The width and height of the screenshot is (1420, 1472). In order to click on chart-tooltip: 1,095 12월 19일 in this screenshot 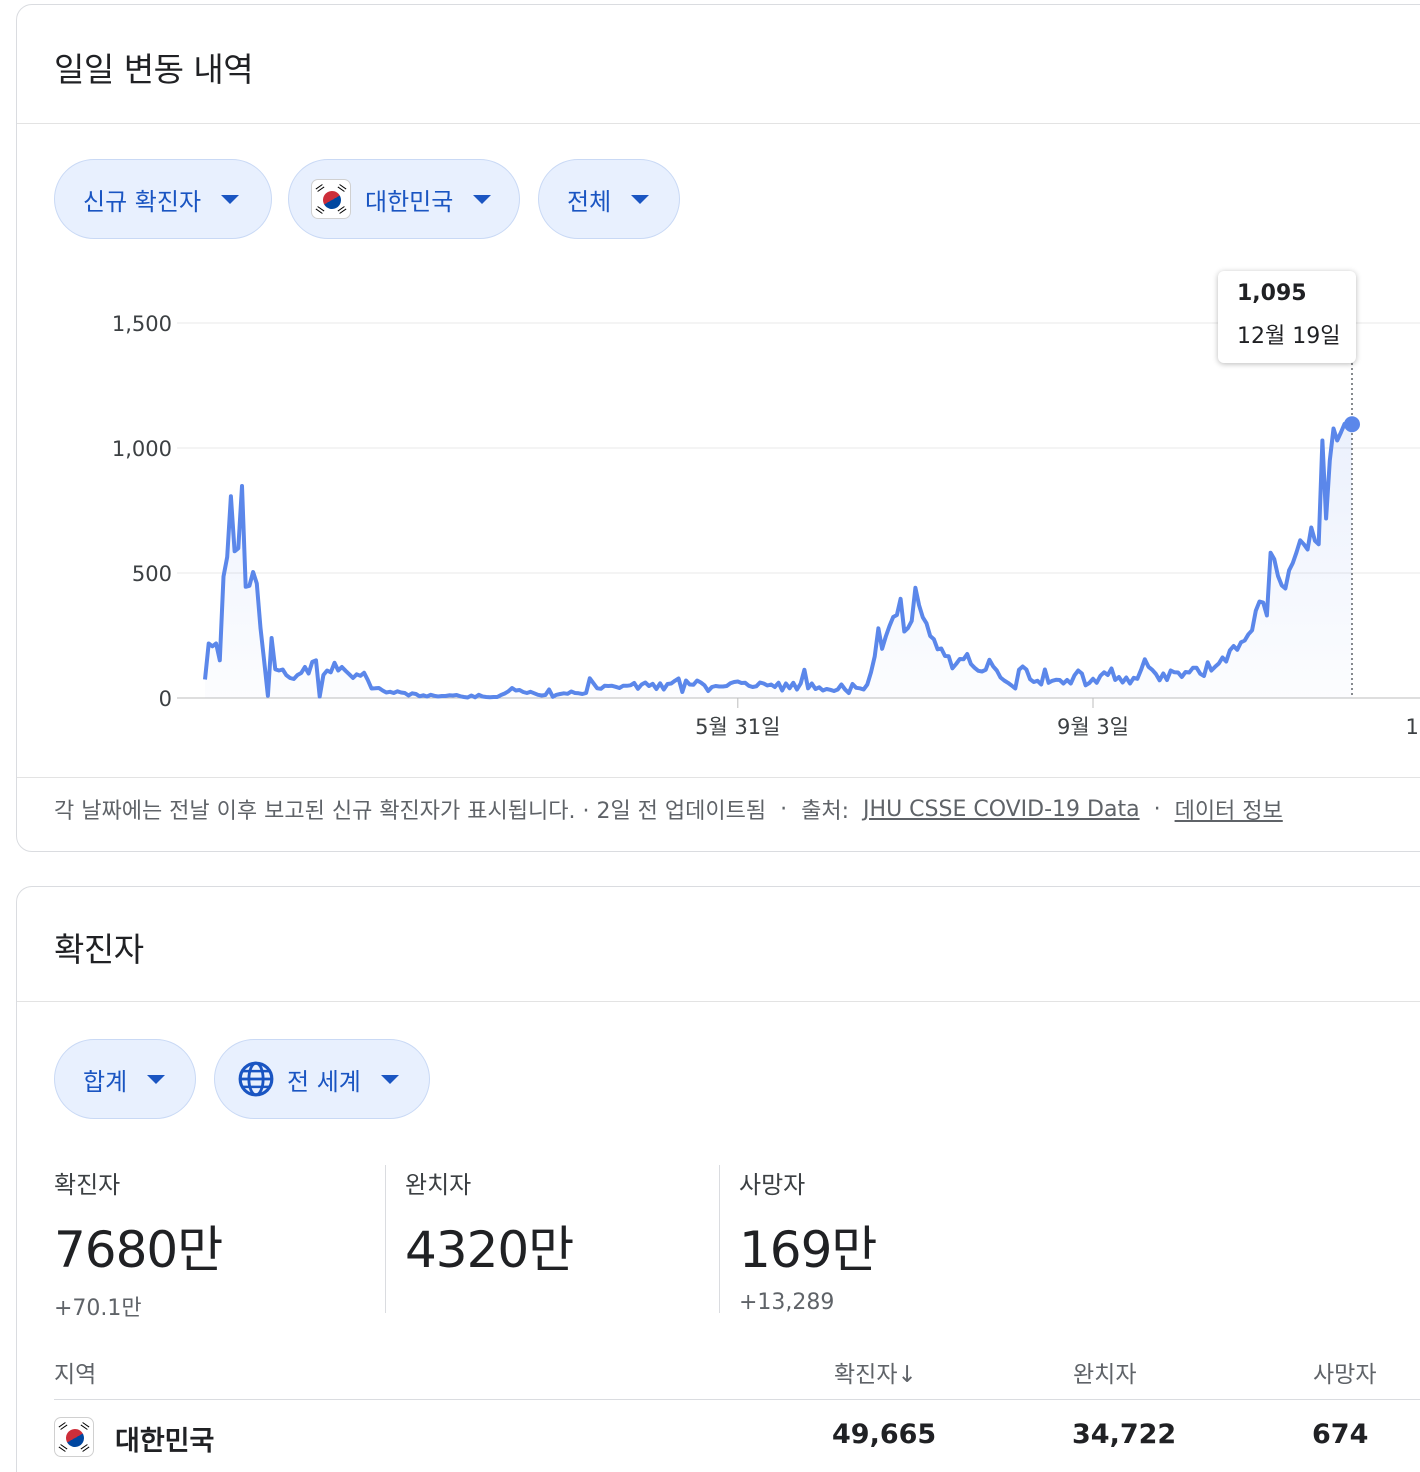, I will do `click(1287, 317)`.